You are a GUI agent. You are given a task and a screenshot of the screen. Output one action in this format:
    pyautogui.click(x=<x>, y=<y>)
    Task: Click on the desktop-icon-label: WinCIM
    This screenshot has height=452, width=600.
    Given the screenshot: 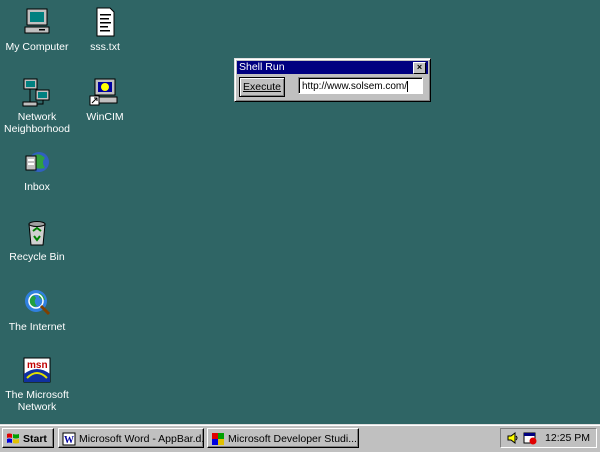 What is the action you would take?
    pyautogui.click(x=105, y=117)
    